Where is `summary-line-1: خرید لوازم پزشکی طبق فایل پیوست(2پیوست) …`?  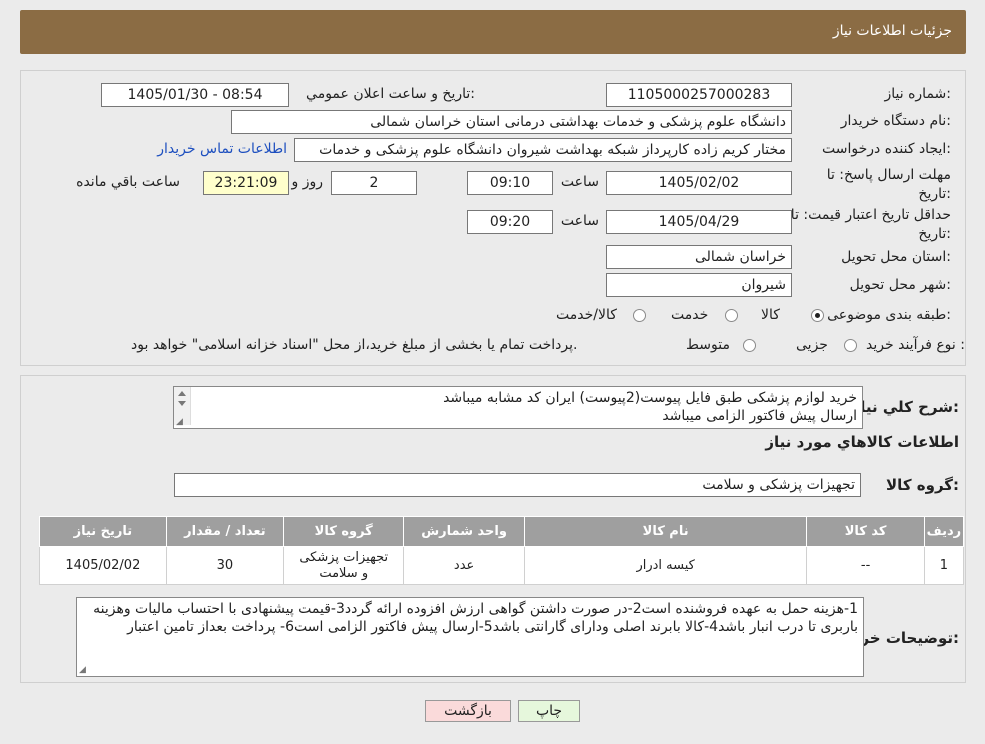 summary-line-1: خرید لوازم پزشکی طبق فایل پیوست(2پیوست) … is located at coordinates (650, 398).